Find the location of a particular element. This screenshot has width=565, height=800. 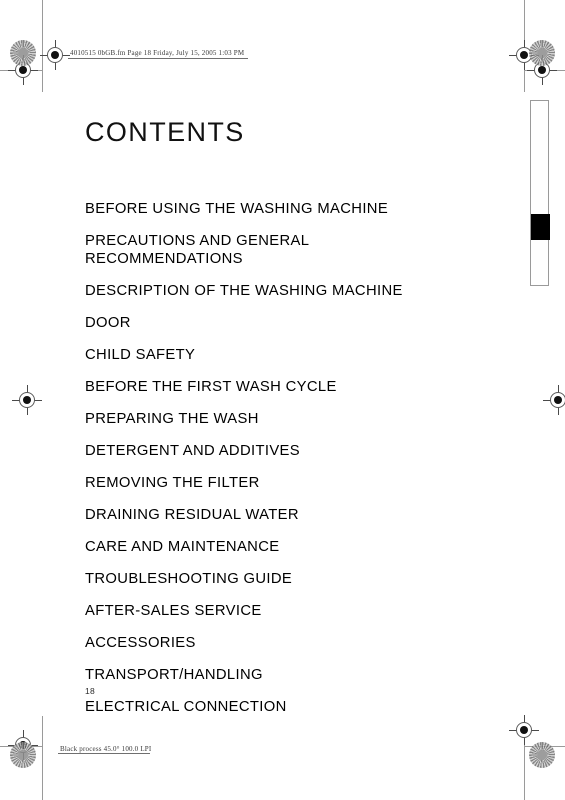

footer-slug-rule is located at coordinates (104, 753).